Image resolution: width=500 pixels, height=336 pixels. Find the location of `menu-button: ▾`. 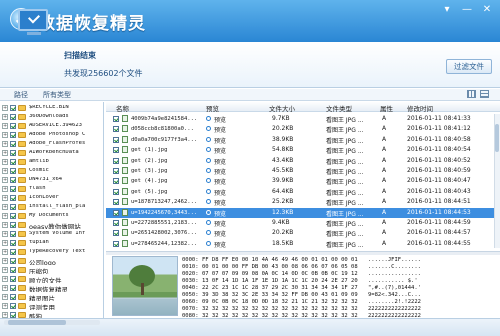

menu-button: ▾ is located at coordinates (447, 10).